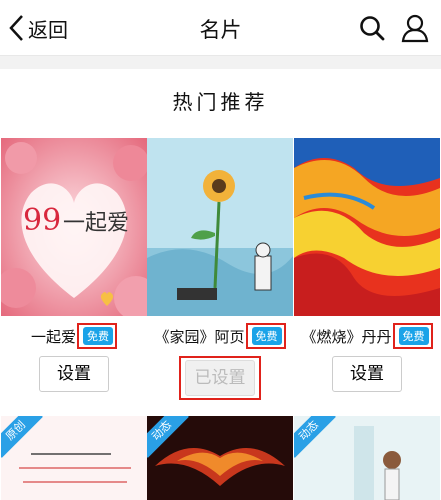  I want to click on profile-button, so click(415, 28).